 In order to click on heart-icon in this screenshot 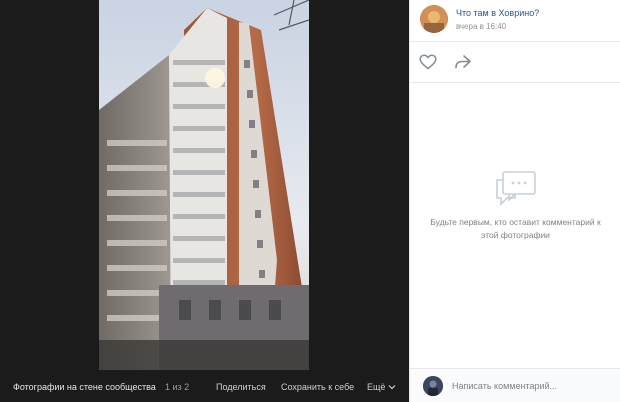, I will do `click(428, 62)`.